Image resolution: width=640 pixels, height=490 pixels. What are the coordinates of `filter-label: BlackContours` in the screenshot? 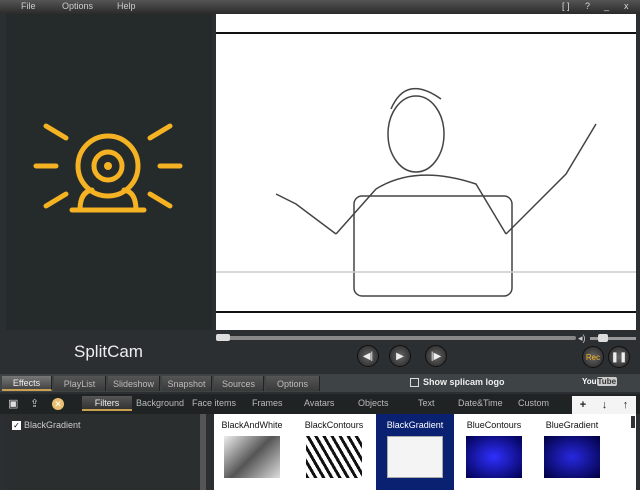 It's located at (334, 425).